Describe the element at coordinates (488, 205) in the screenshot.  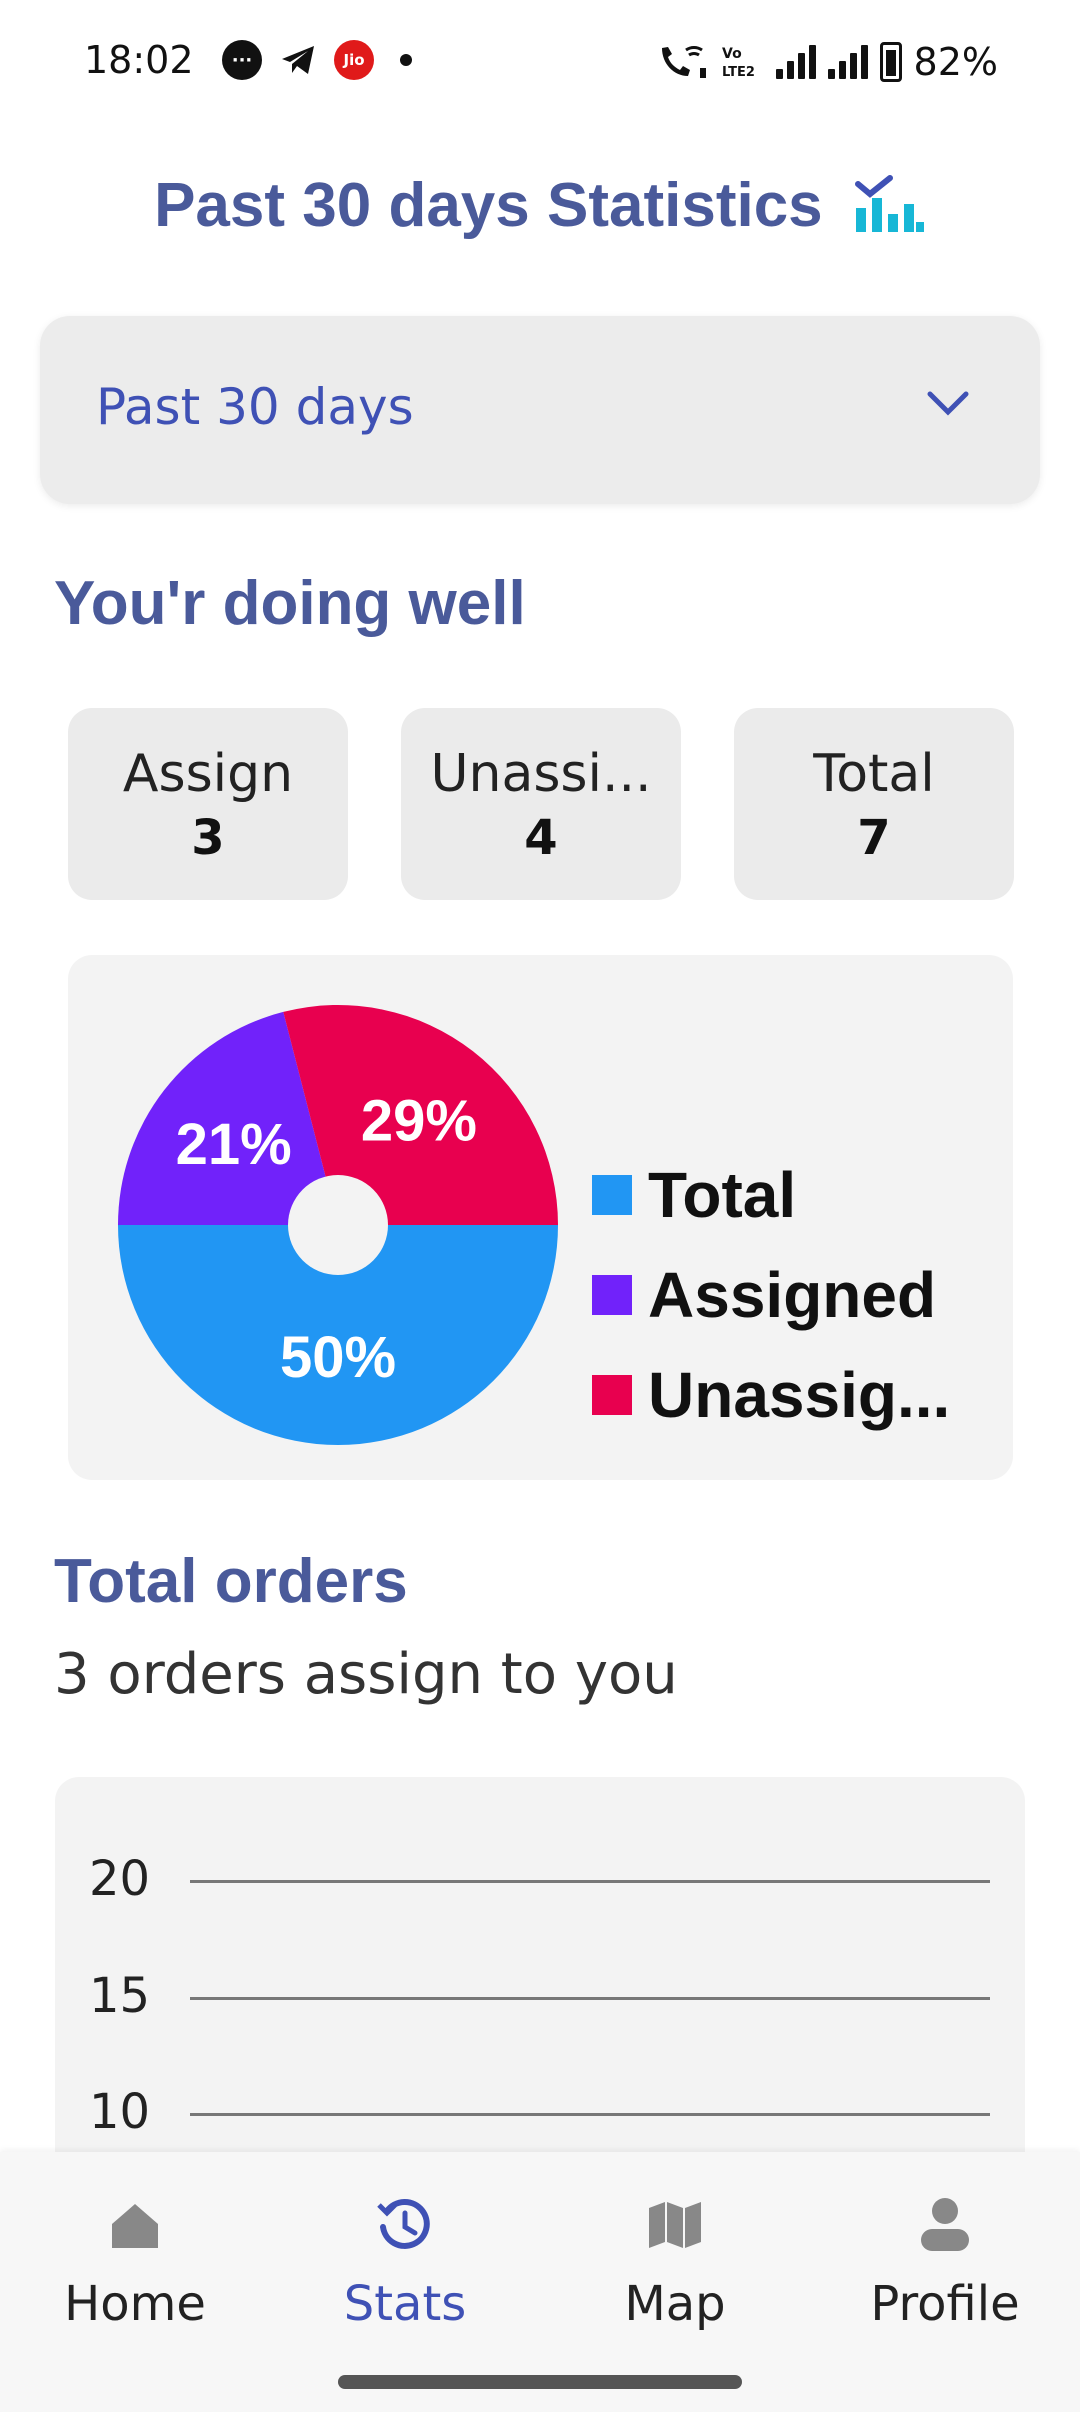
I see `page-title-text: Past 30 days Statistics` at that location.